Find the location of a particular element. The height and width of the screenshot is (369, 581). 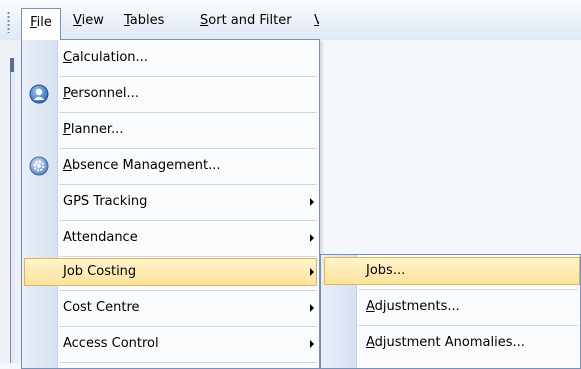

window-frame-marker is located at coordinates (12, 65).